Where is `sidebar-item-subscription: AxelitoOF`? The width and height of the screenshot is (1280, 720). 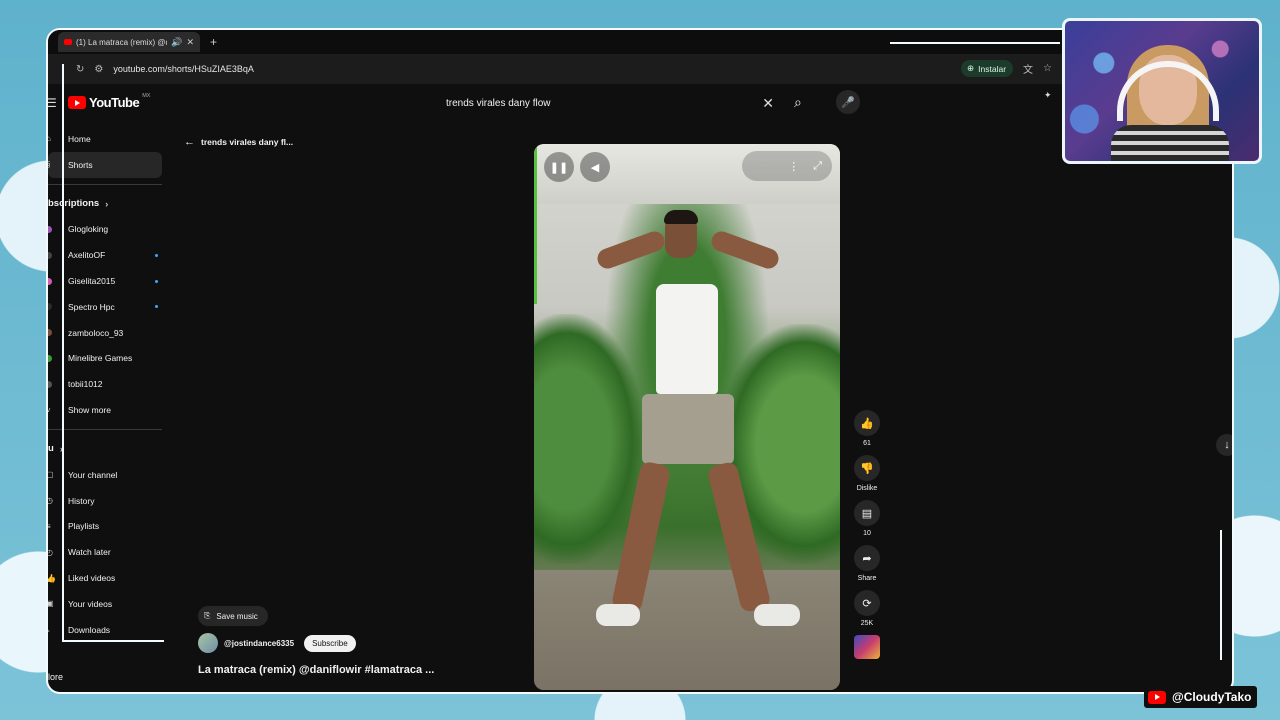
sidebar-item-subscription: AxelitoOF is located at coordinates (109, 255).